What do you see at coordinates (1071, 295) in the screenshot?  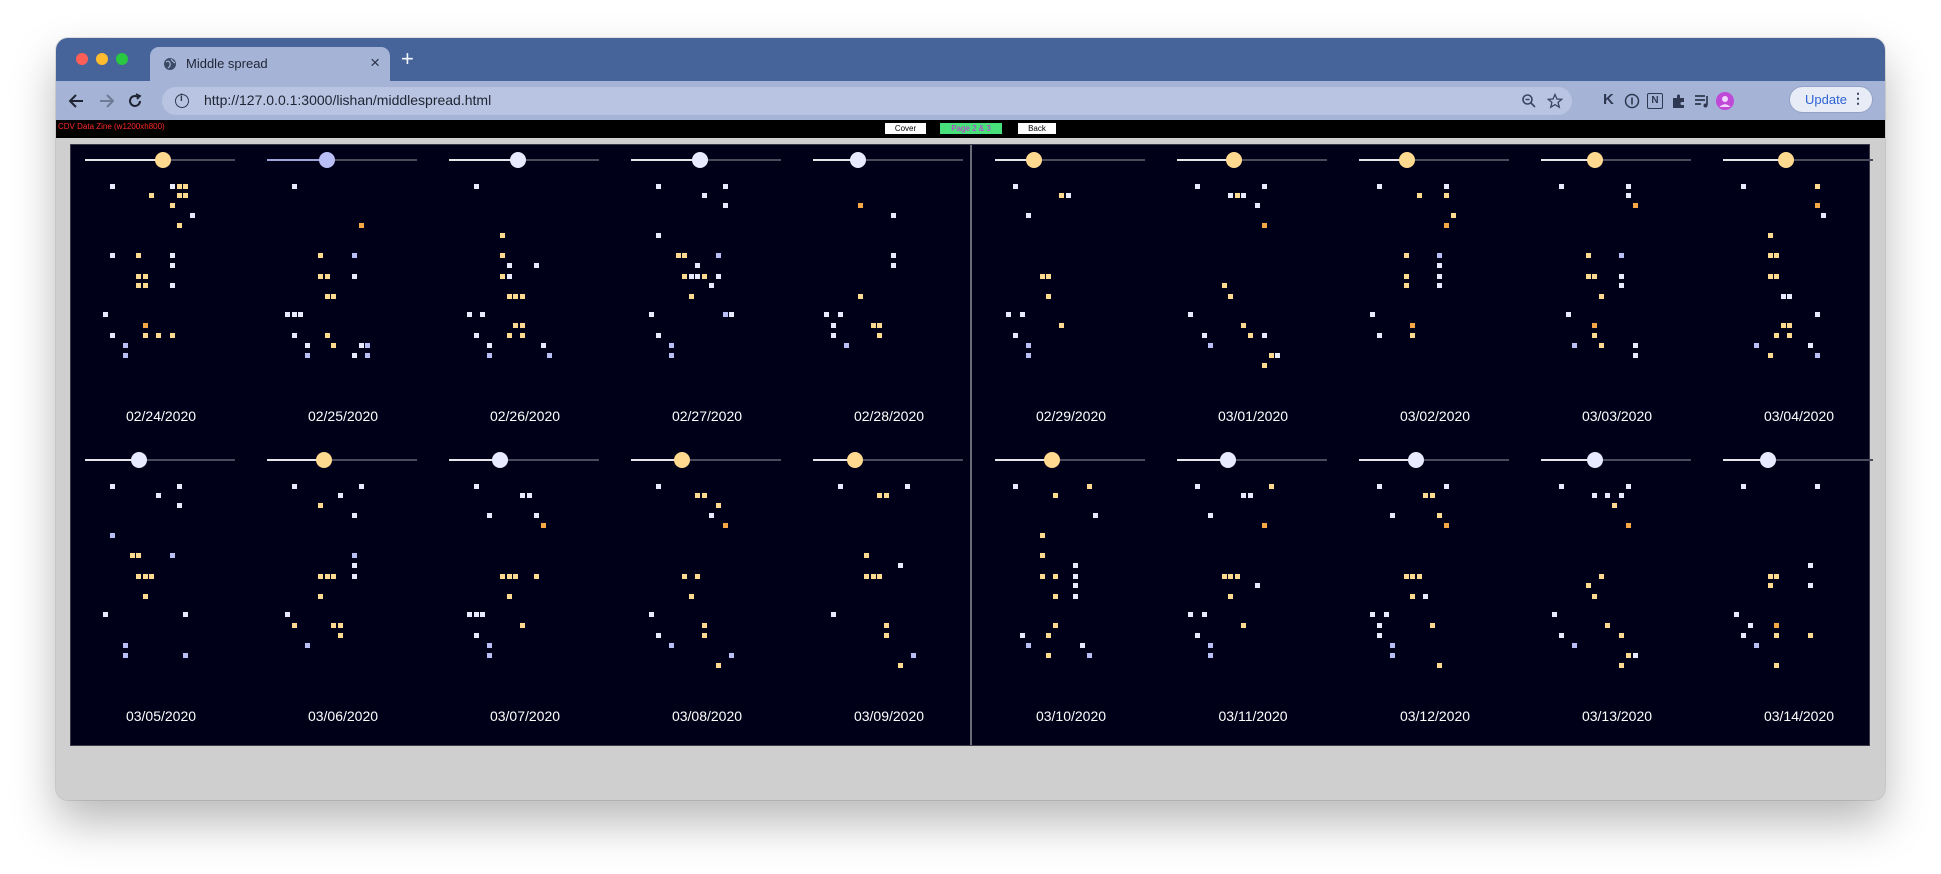 I see `day-panel: 02/29/2020` at bounding box center [1071, 295].